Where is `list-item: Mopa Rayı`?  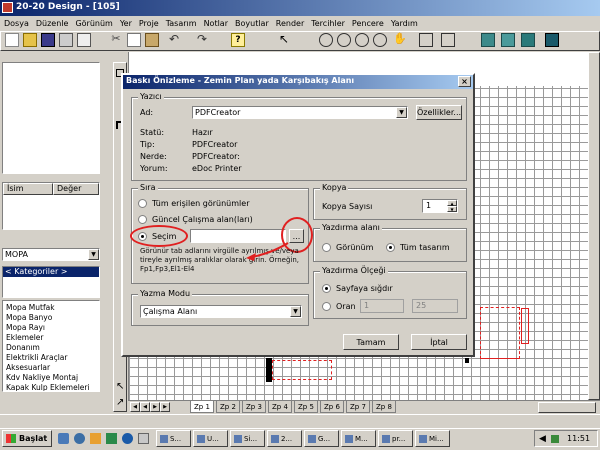 list-item: Mopa Rayı is located at coordinates (51, 328).